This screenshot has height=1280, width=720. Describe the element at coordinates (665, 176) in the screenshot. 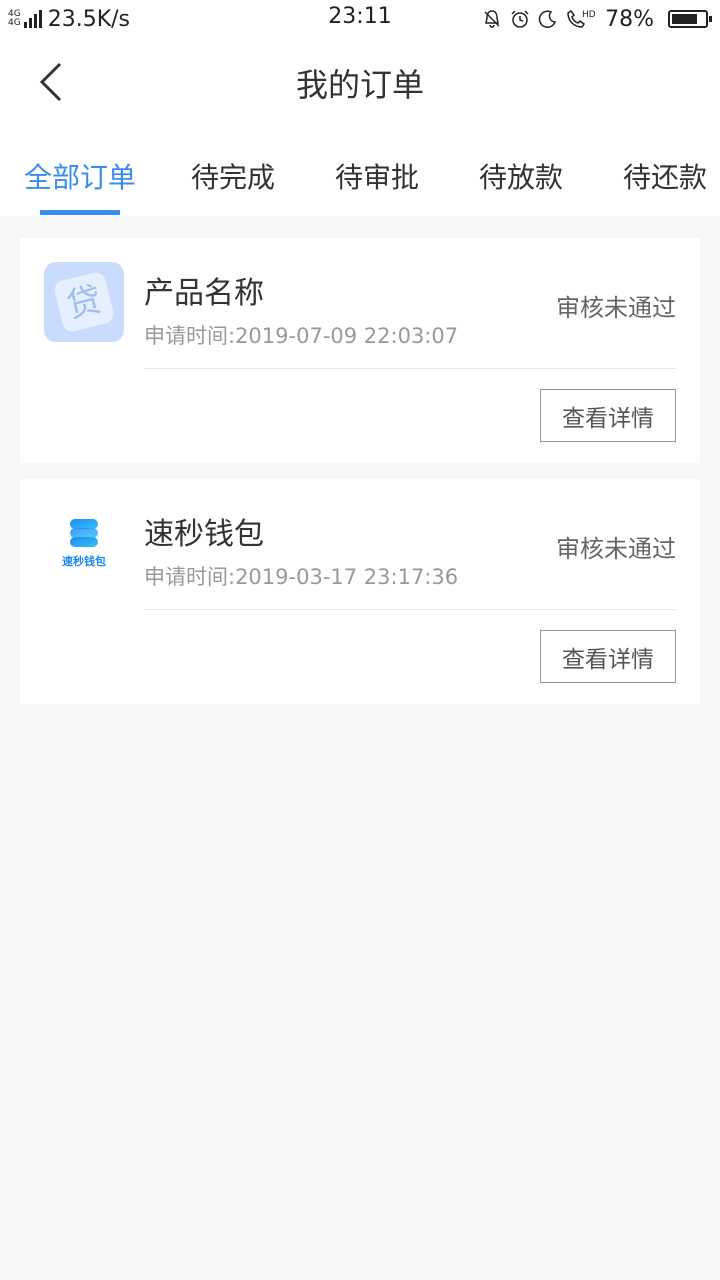

I see `tab-pending-repayment: 待还款` at that location.